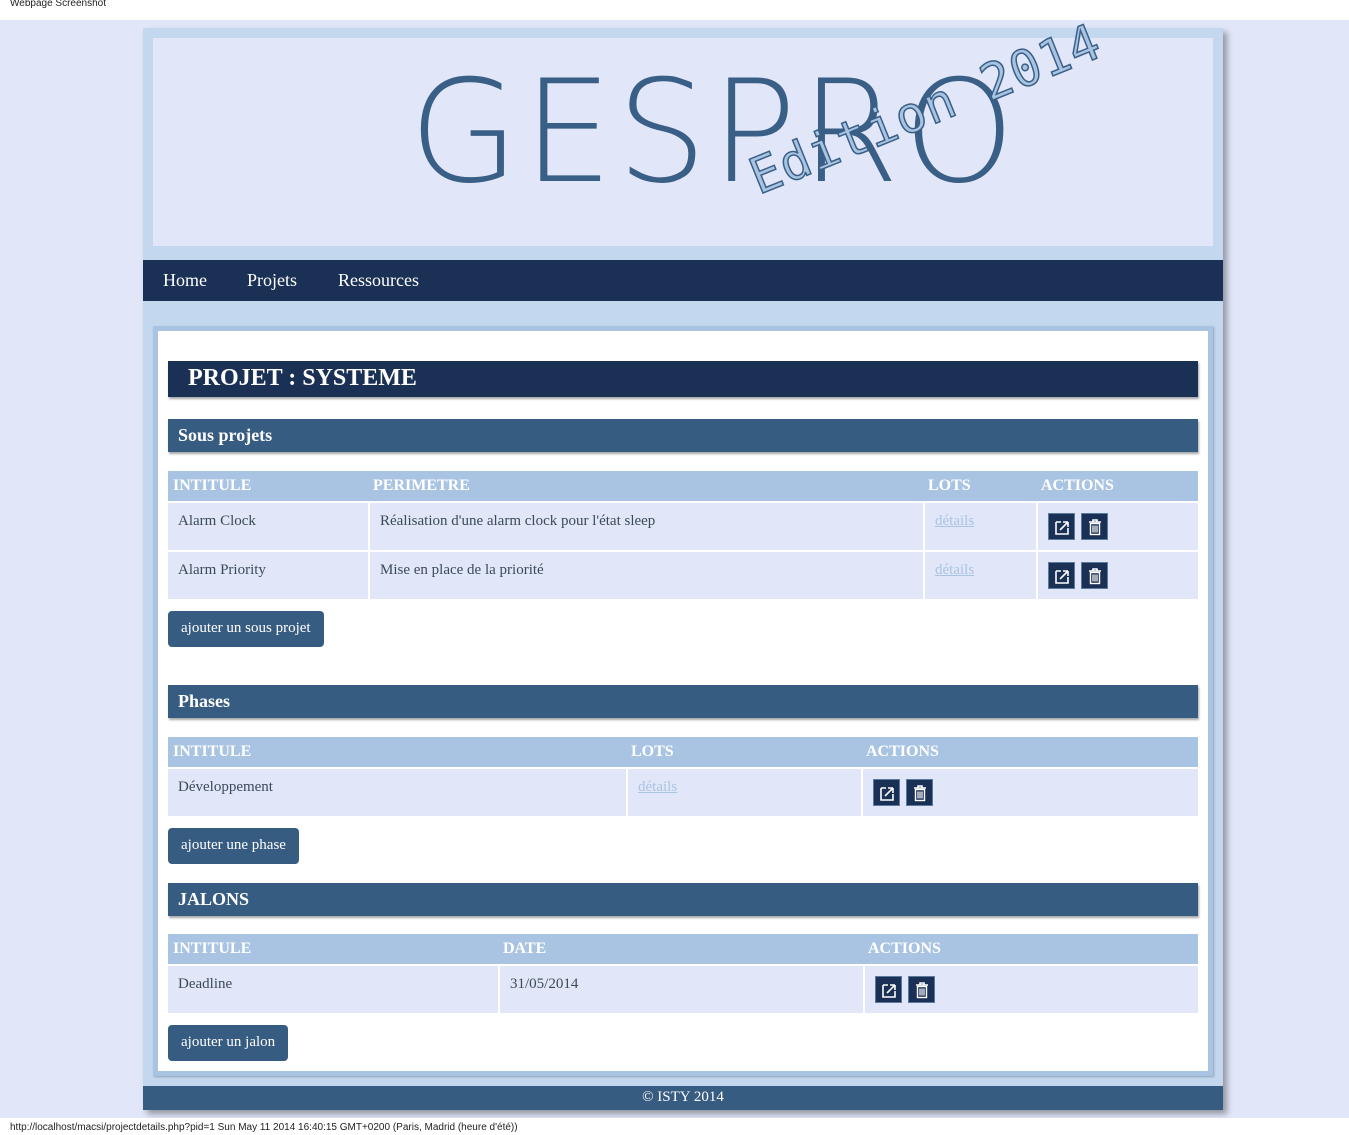 The width and height of the screenshot is (1349, 1135). I want to click on footer: © ISTY 2014, so click(683, 1098).